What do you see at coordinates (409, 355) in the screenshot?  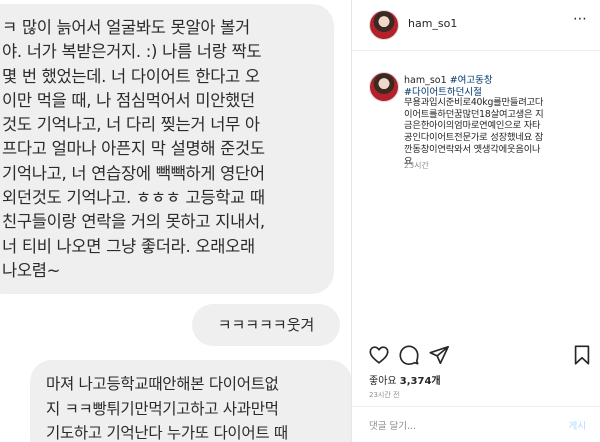 I see `comment-icon` at bounding box center [409, 355].